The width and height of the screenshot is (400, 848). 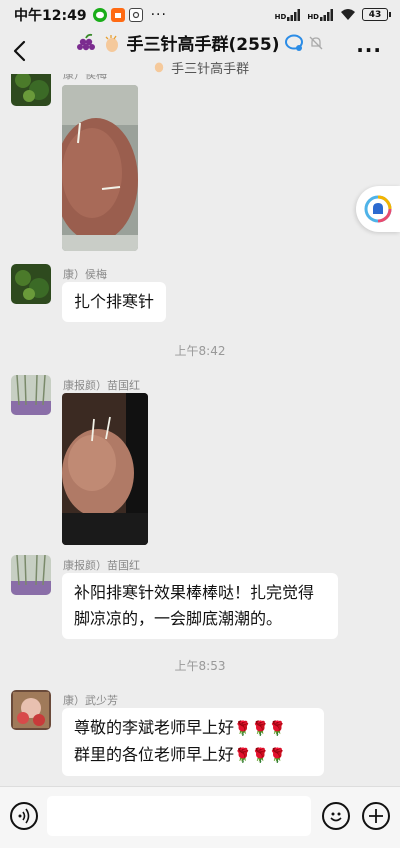 What do you see at coordinates (200, 351) in the screenshot?
I see `time-separator: 上午8:42` at bounding box center [200, 351].